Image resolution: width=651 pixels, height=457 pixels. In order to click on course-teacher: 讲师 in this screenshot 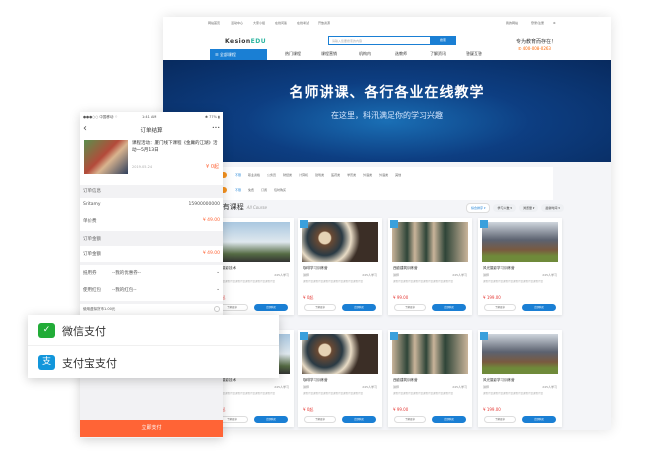, I will do `click(486, 387)`.